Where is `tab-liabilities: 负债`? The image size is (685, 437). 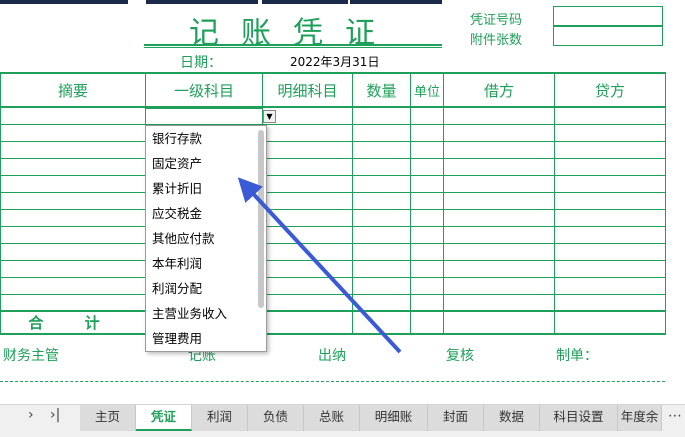
tab-liabilities: 负债 is located at coordinates (276, 418).